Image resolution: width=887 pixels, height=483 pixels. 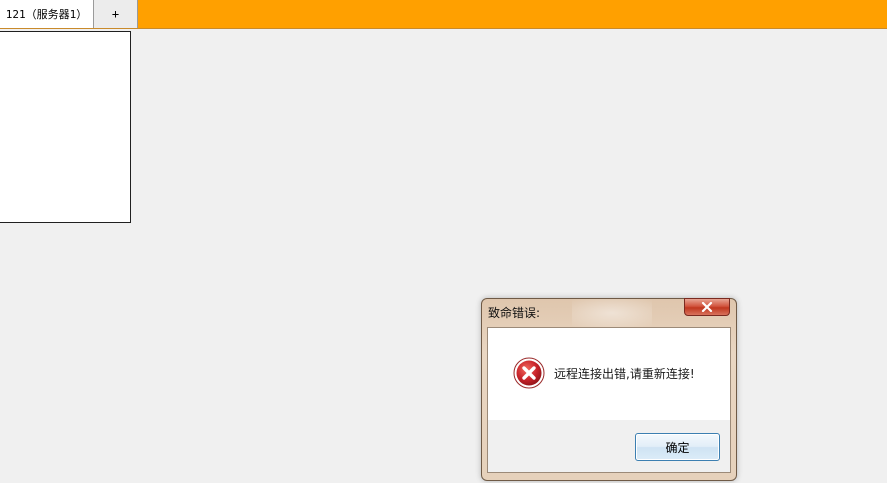 I want to click on tab-bar: 121（服务器1） +, so click(x=443, y=14).